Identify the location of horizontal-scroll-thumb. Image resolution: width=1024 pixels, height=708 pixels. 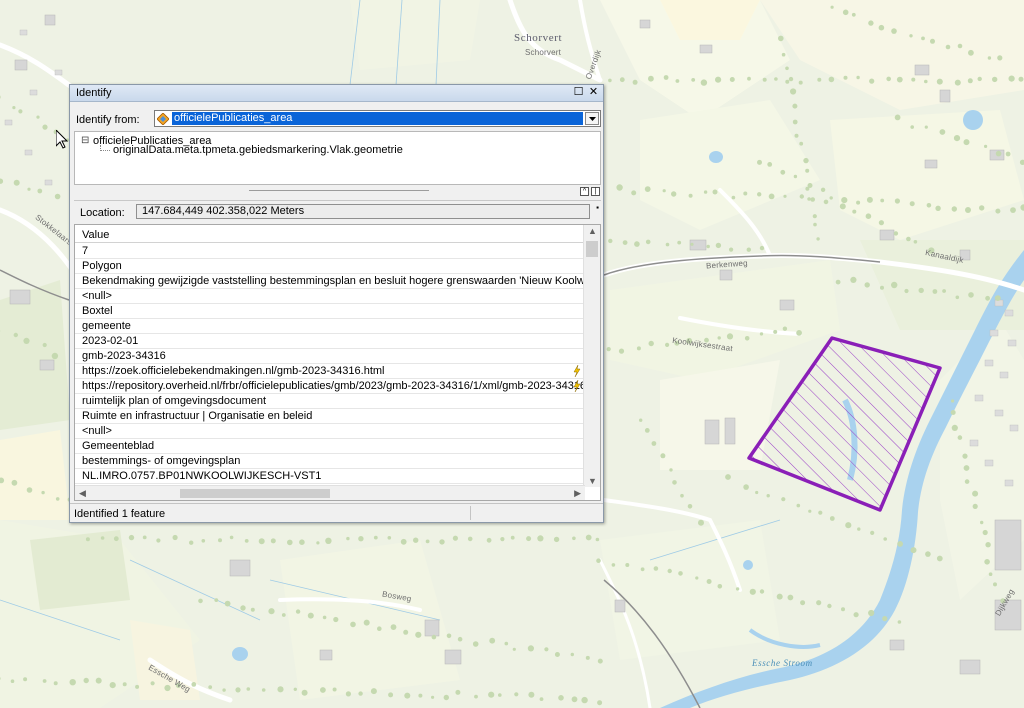
(255, 493).